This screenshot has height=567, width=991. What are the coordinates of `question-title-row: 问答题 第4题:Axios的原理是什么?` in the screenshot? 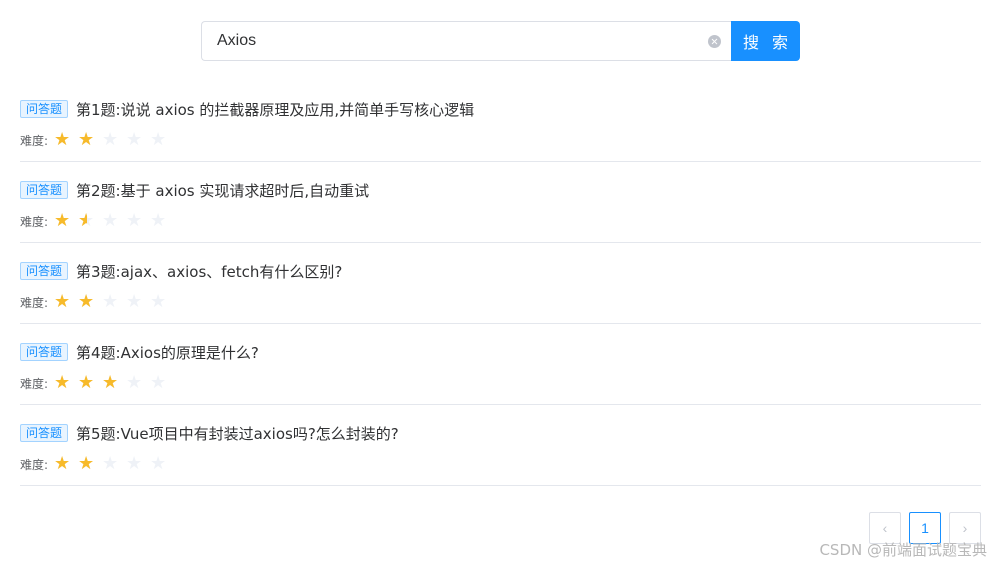 It's located at (139, 352).